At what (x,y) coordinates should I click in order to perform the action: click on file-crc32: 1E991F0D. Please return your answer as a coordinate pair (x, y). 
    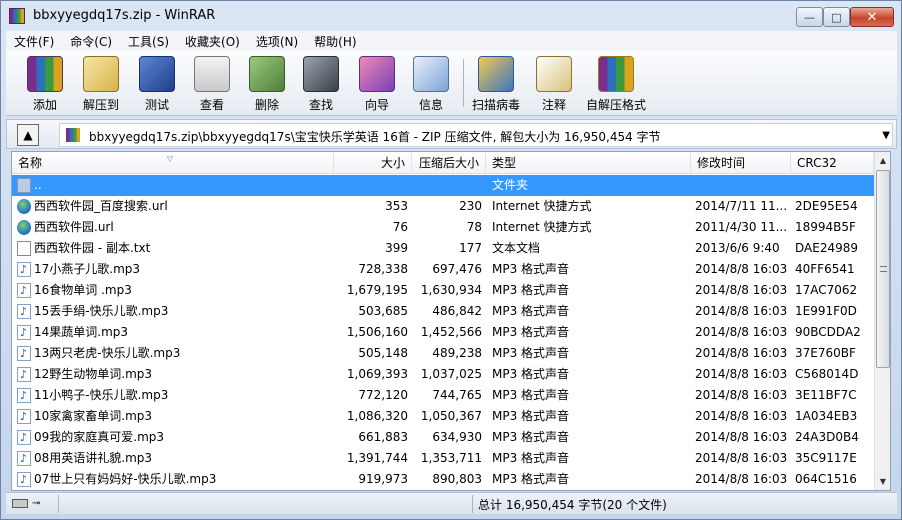
    Looking at the image, I should click on (826, 311).